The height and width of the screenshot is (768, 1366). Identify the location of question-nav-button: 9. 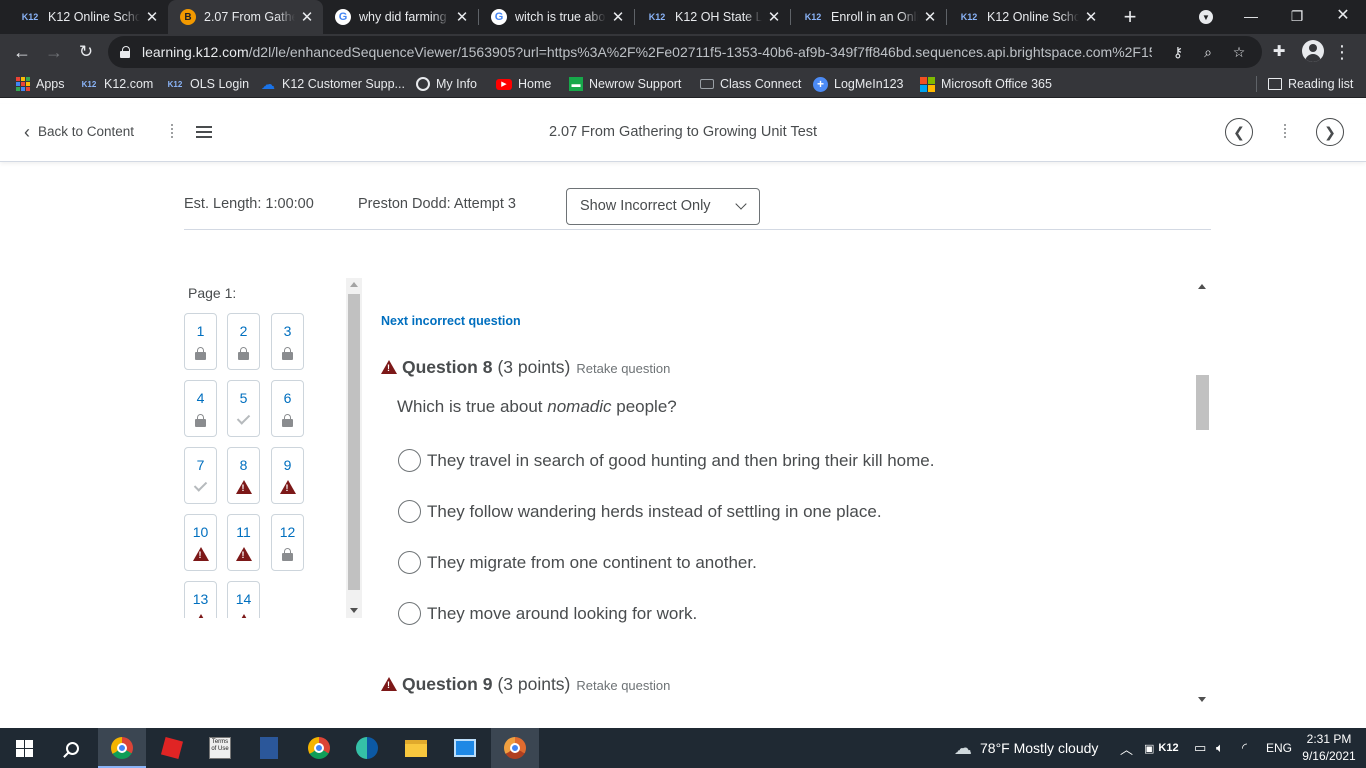
(287, 475).